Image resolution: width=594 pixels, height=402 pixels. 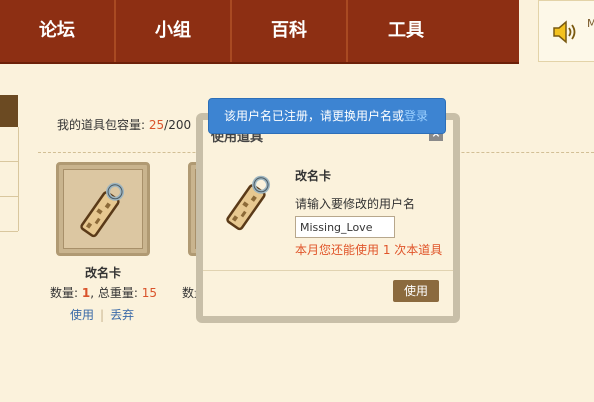 I want to click on nav-item-wiki: 百科, so click(x=290, y=31).